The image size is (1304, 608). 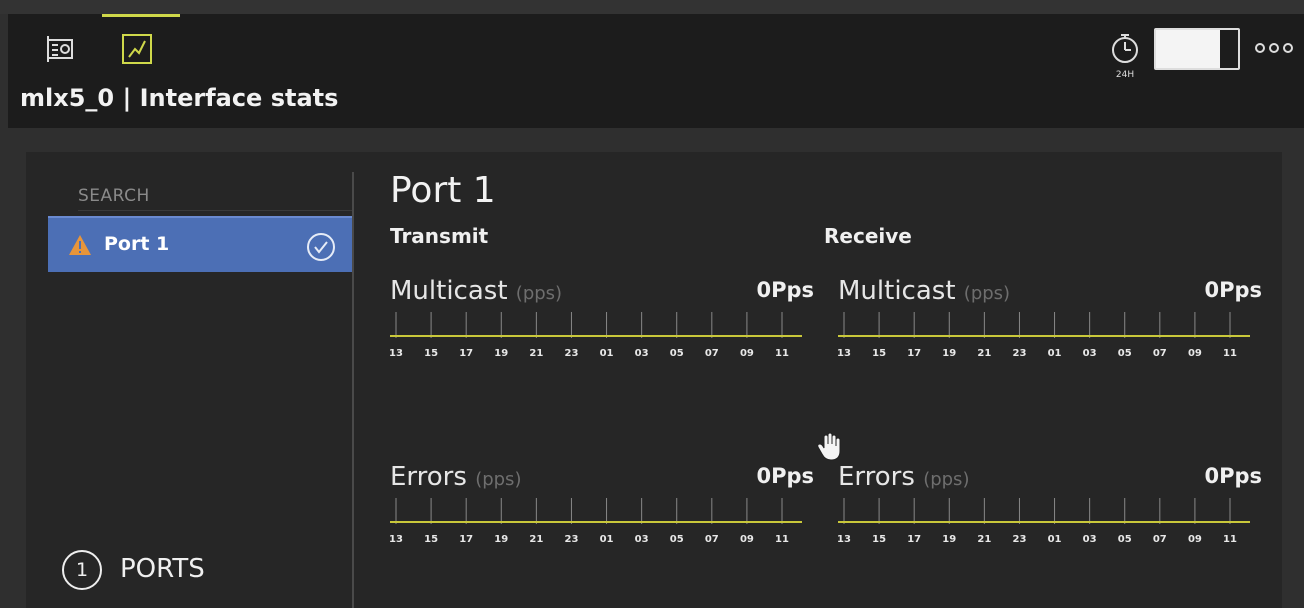 What do you see at coordinates (215, 210) in the screenshot?
I see `search-underline` at bounding box center [215, 210].